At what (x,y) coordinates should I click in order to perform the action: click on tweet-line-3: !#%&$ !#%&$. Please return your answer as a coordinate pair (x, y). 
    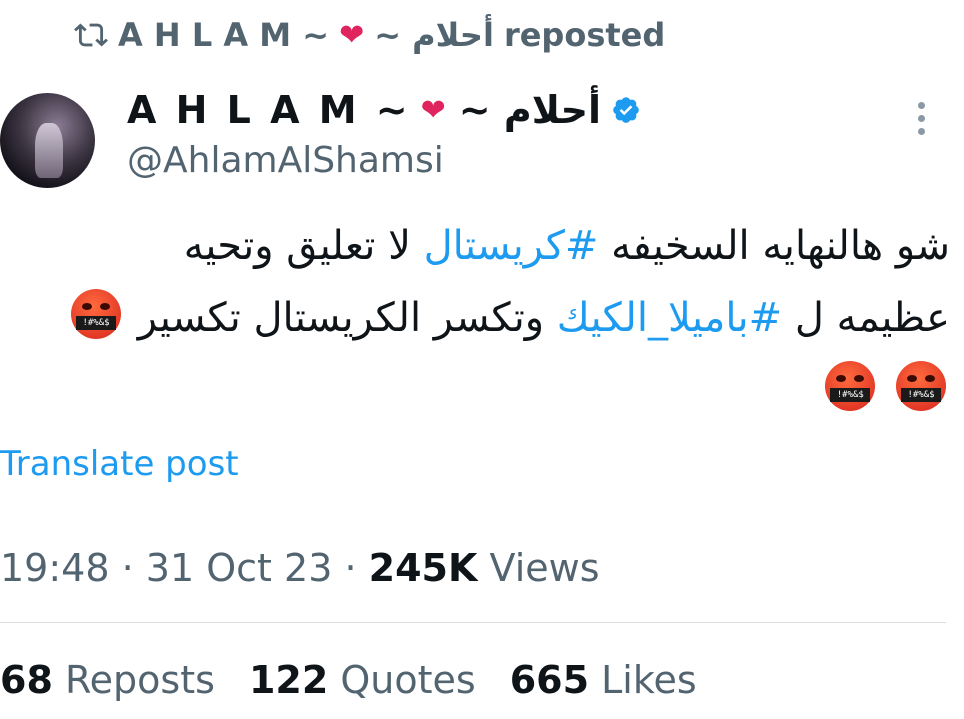
    Looking at the image, I should click on (480, 390).